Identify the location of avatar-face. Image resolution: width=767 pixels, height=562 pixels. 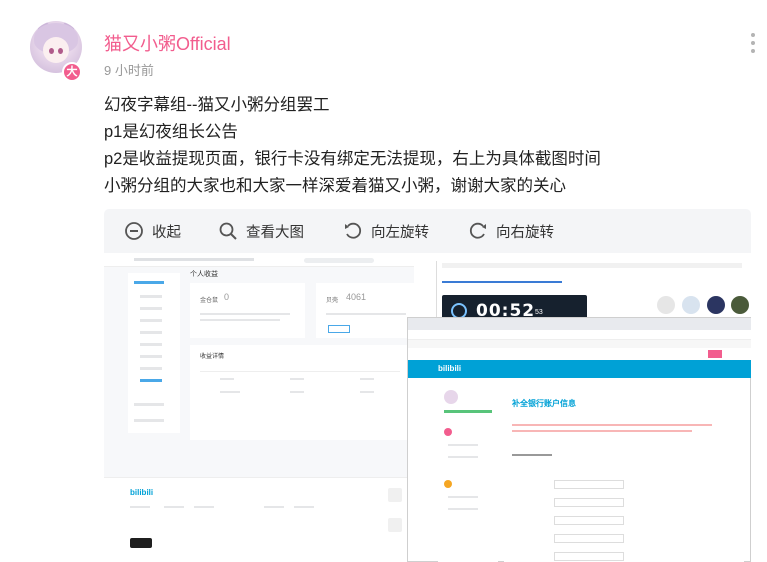
(56, 50).